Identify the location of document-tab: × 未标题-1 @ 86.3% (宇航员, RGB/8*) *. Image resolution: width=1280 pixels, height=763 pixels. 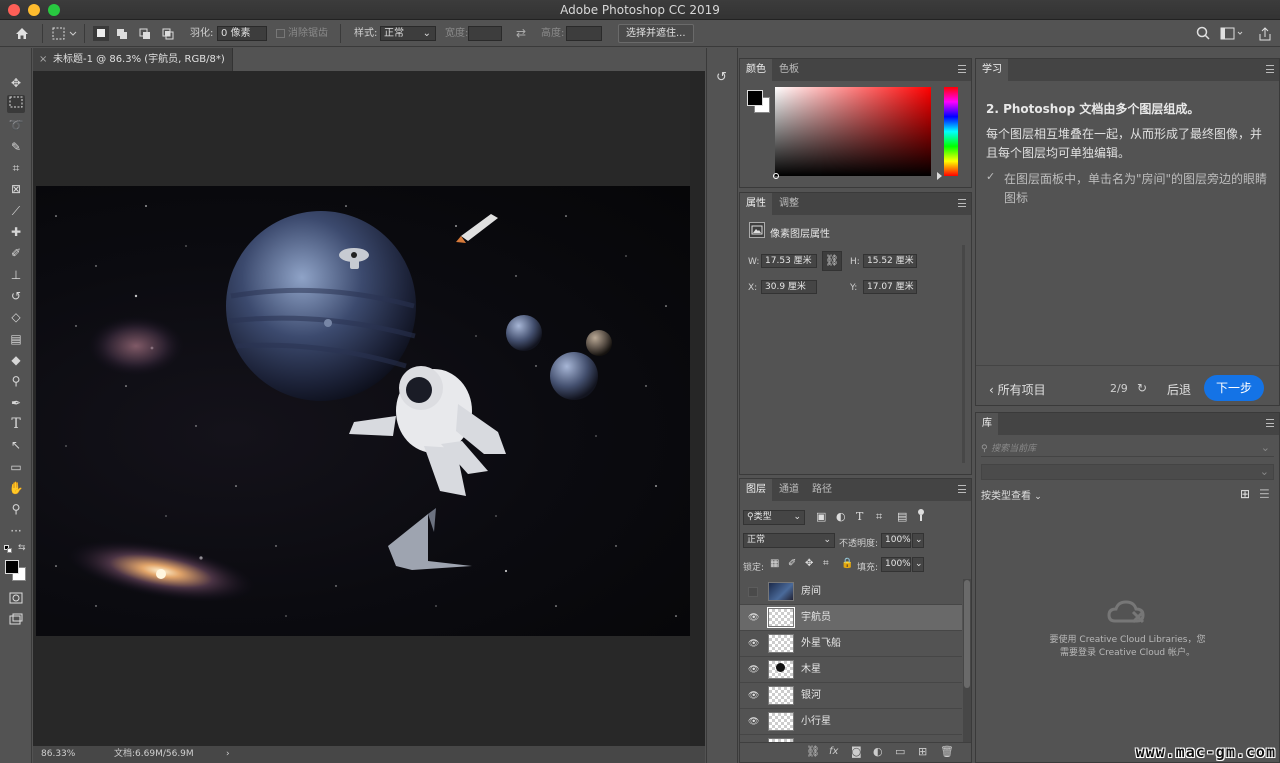
(133, 68).